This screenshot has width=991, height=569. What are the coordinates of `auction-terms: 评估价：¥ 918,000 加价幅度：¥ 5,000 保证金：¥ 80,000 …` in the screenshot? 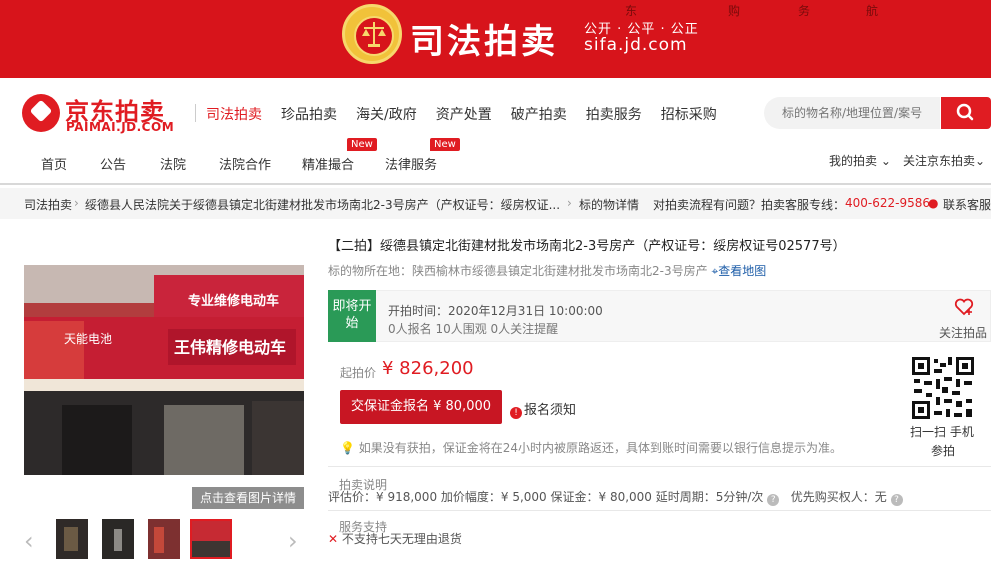 It's located at (615, 497).